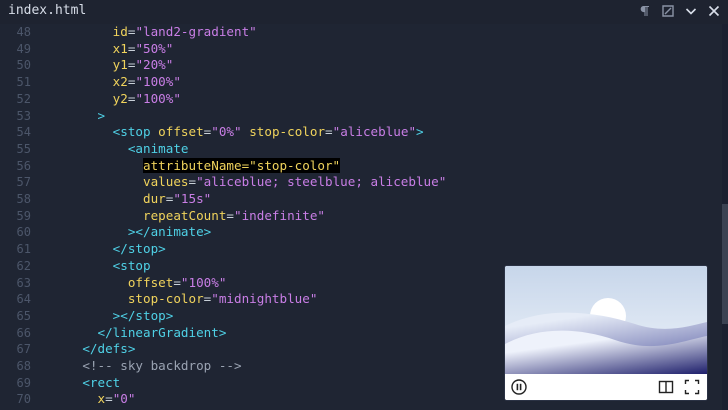 This screenshot has width=728, height=410. What do you see at coordinates (645, 11) in the screenshot?
I see `paragraph-icon` at bounding box center [645, 11].